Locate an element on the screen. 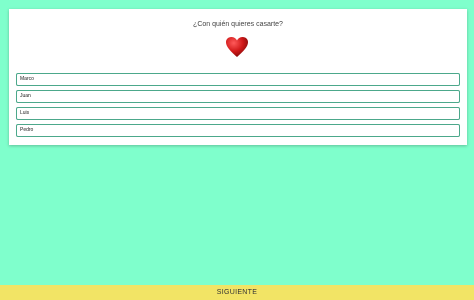  heart-icon is located at coordinates (237, 47).